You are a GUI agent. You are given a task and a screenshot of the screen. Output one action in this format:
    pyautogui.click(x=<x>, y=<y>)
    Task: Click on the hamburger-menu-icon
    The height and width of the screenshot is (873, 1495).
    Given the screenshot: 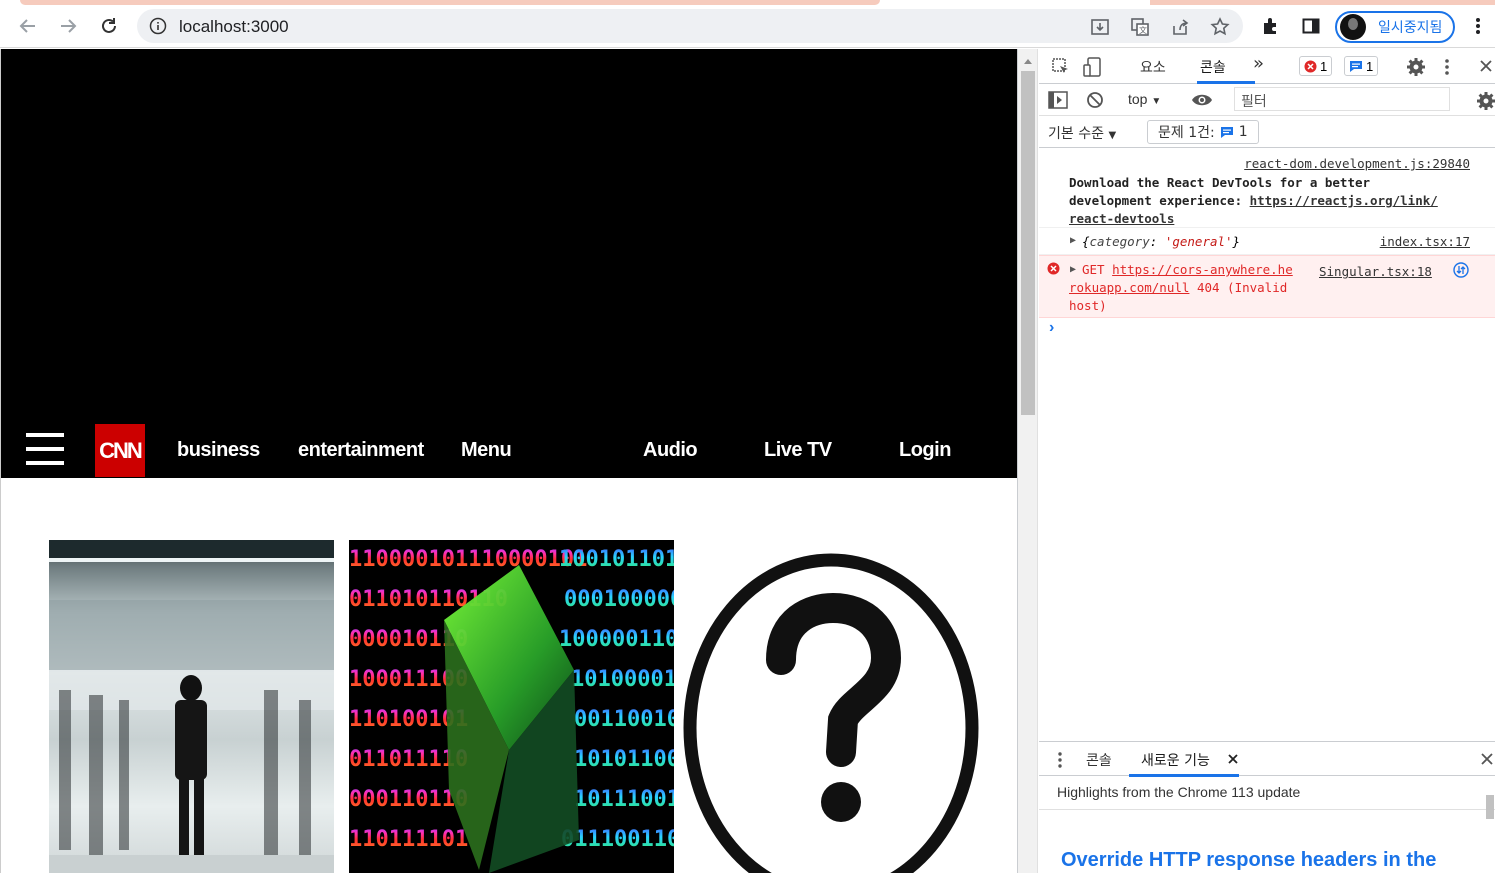 What is the action you would take?
    pyautogui.click(x=45, y=450)
    